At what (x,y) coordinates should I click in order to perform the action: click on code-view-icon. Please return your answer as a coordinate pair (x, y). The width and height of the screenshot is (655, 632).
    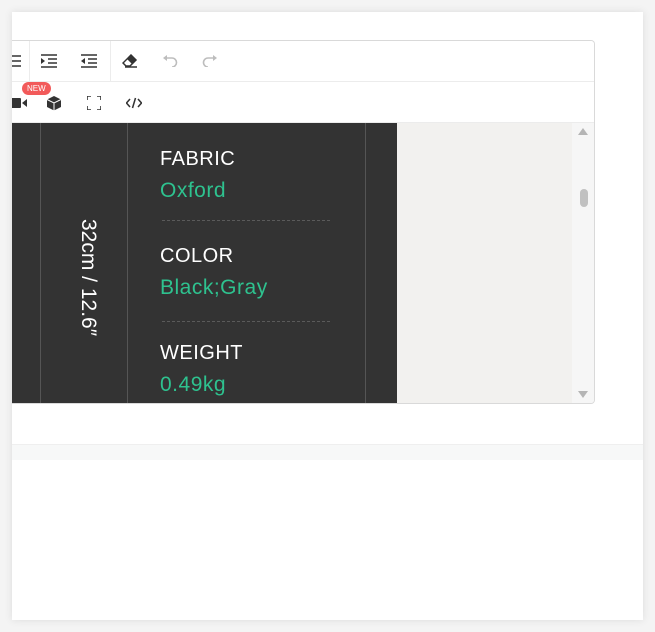
    Looking at the image, I should click on (134, 103).